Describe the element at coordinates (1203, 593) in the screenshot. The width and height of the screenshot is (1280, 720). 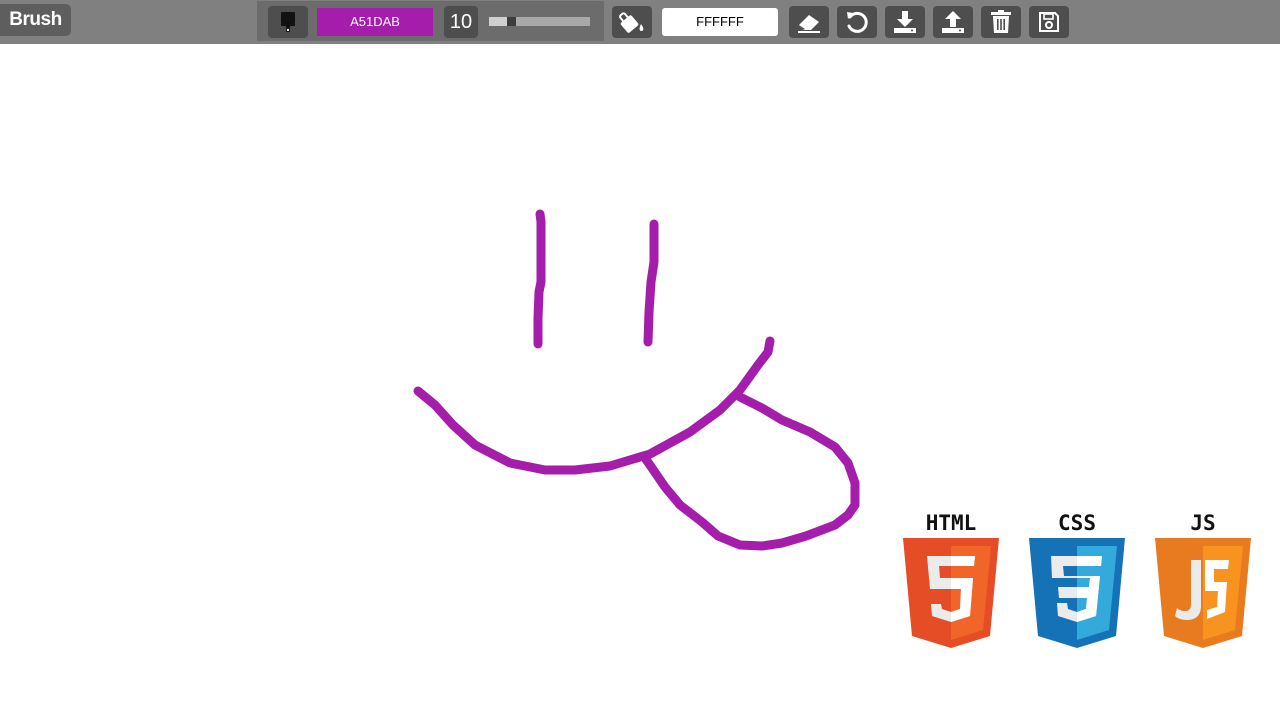
I see `js-shield` at that location.